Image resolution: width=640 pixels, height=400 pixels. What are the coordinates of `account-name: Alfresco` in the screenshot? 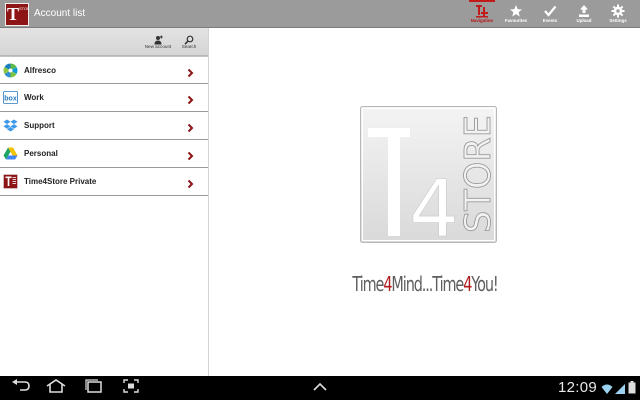 It's located at (40, 70).